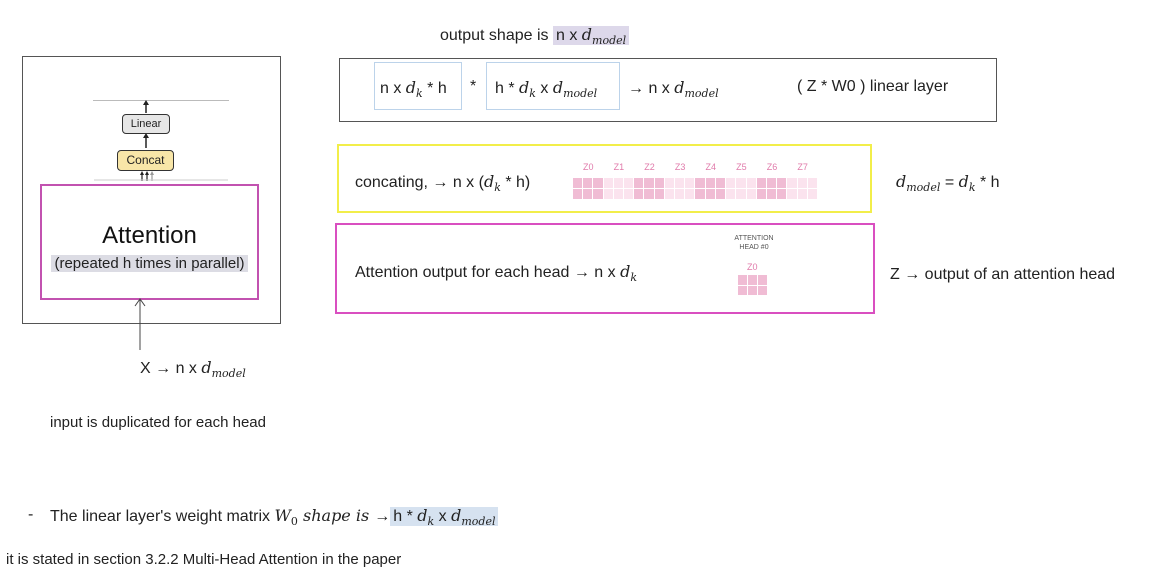 The image size is (1152, 582). I want to click on concat-z-label: Z5, so click(741, 167).